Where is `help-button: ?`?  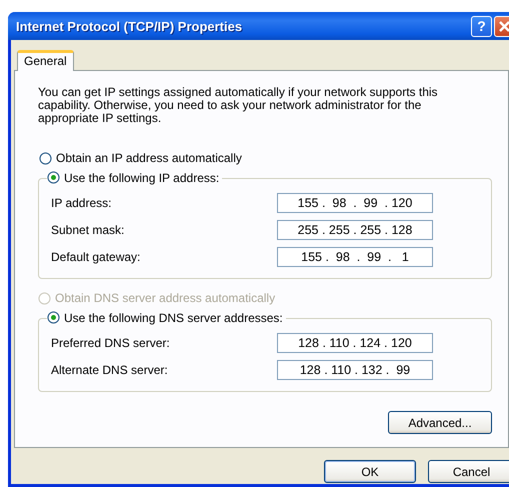
help-button: ? is located at coordinates (481, 26).